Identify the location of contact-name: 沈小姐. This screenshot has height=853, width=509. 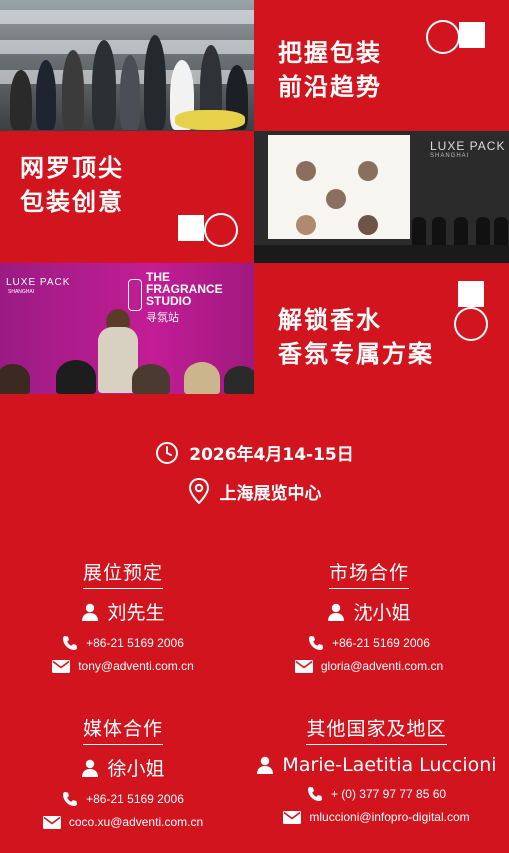
(382, 613).